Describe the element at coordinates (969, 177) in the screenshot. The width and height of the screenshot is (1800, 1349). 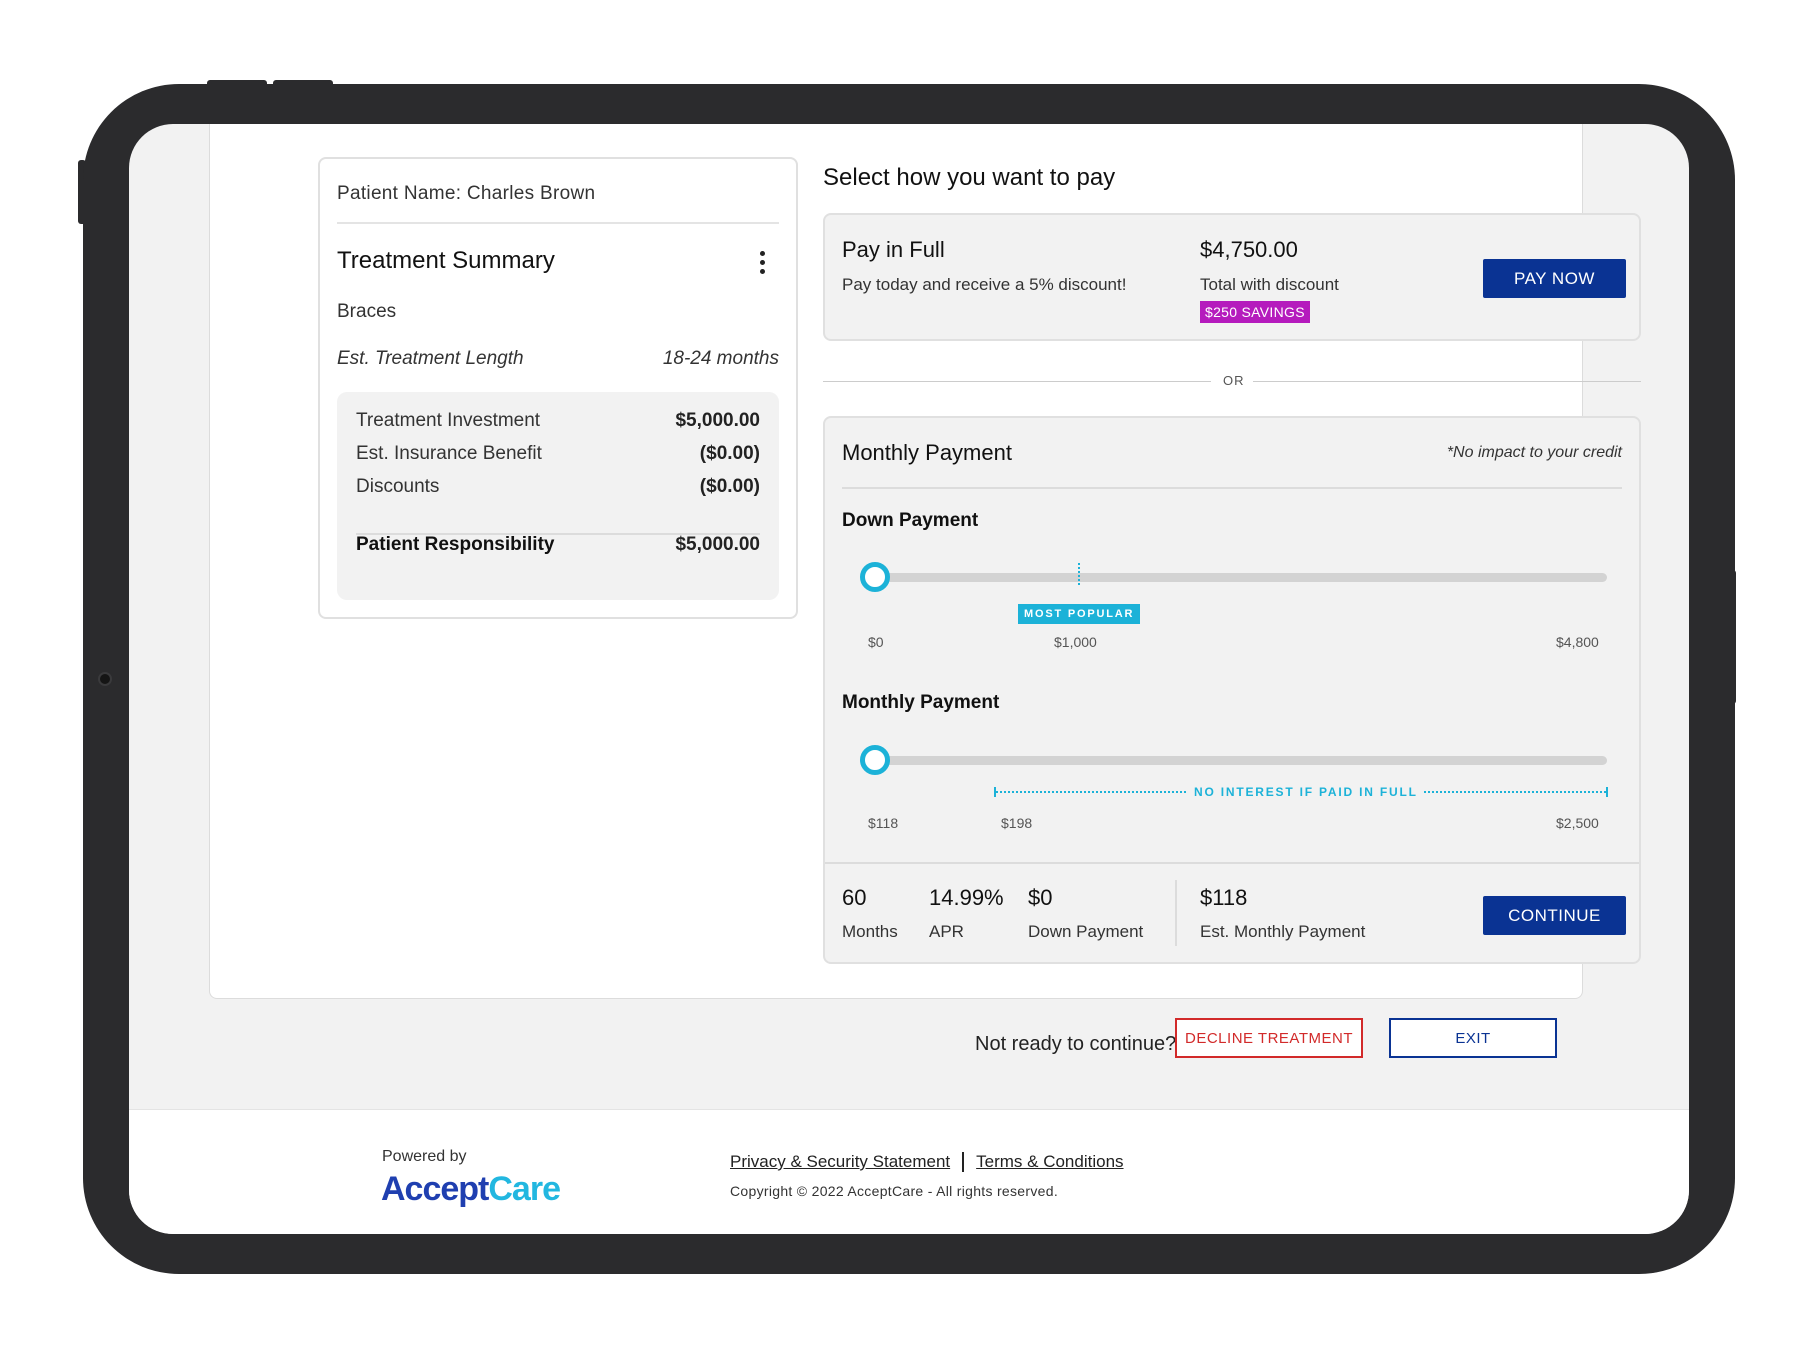
I see `payment-section-title: Select how you want to pay` at that location.